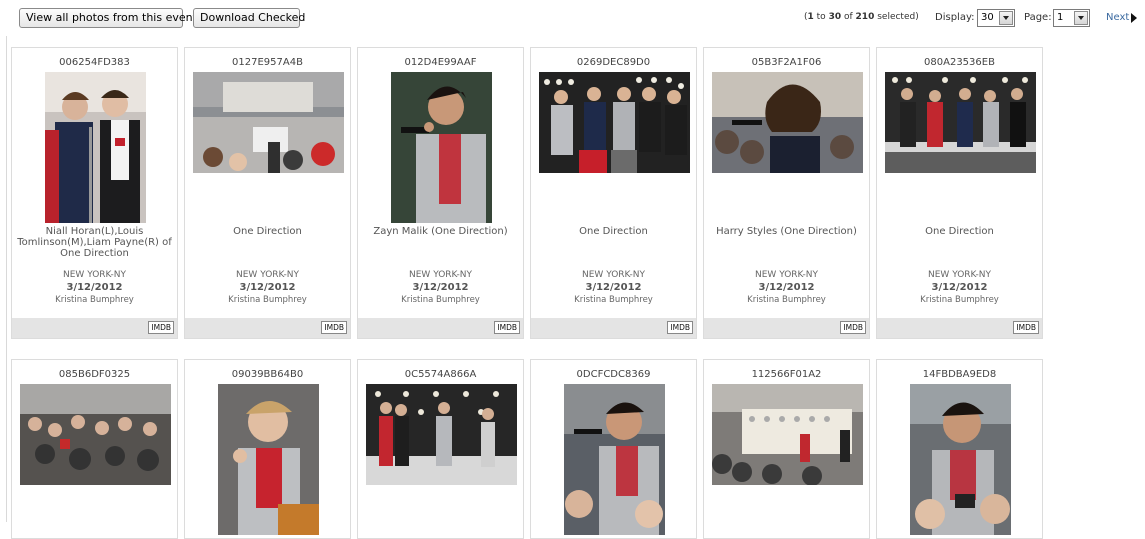  What do you see at coordinates (865, 17) in the screenshot?
I see `range-total: 210` at bounding box center [865, 17].